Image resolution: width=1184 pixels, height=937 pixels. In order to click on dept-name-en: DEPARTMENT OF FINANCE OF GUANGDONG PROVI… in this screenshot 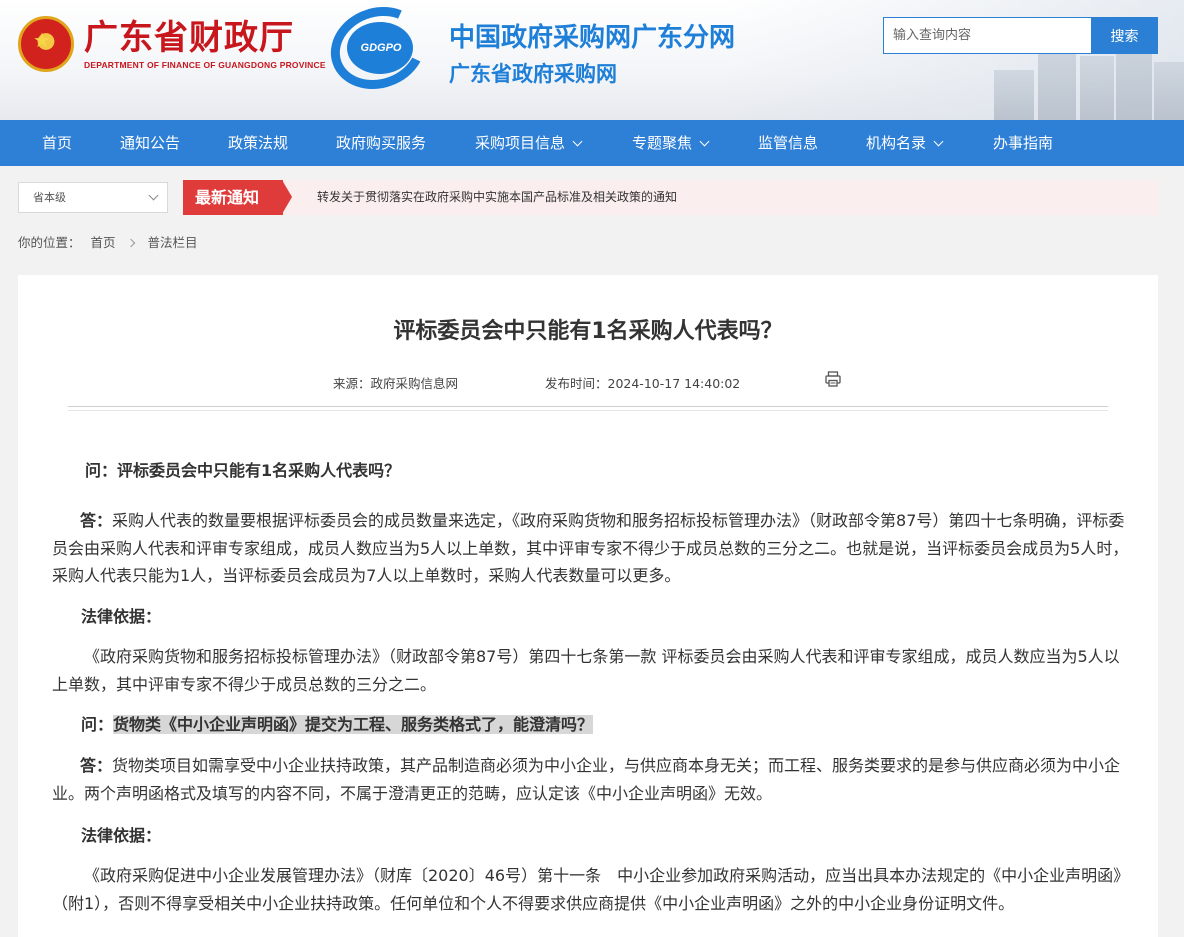, I will do `click(205, 65)`.